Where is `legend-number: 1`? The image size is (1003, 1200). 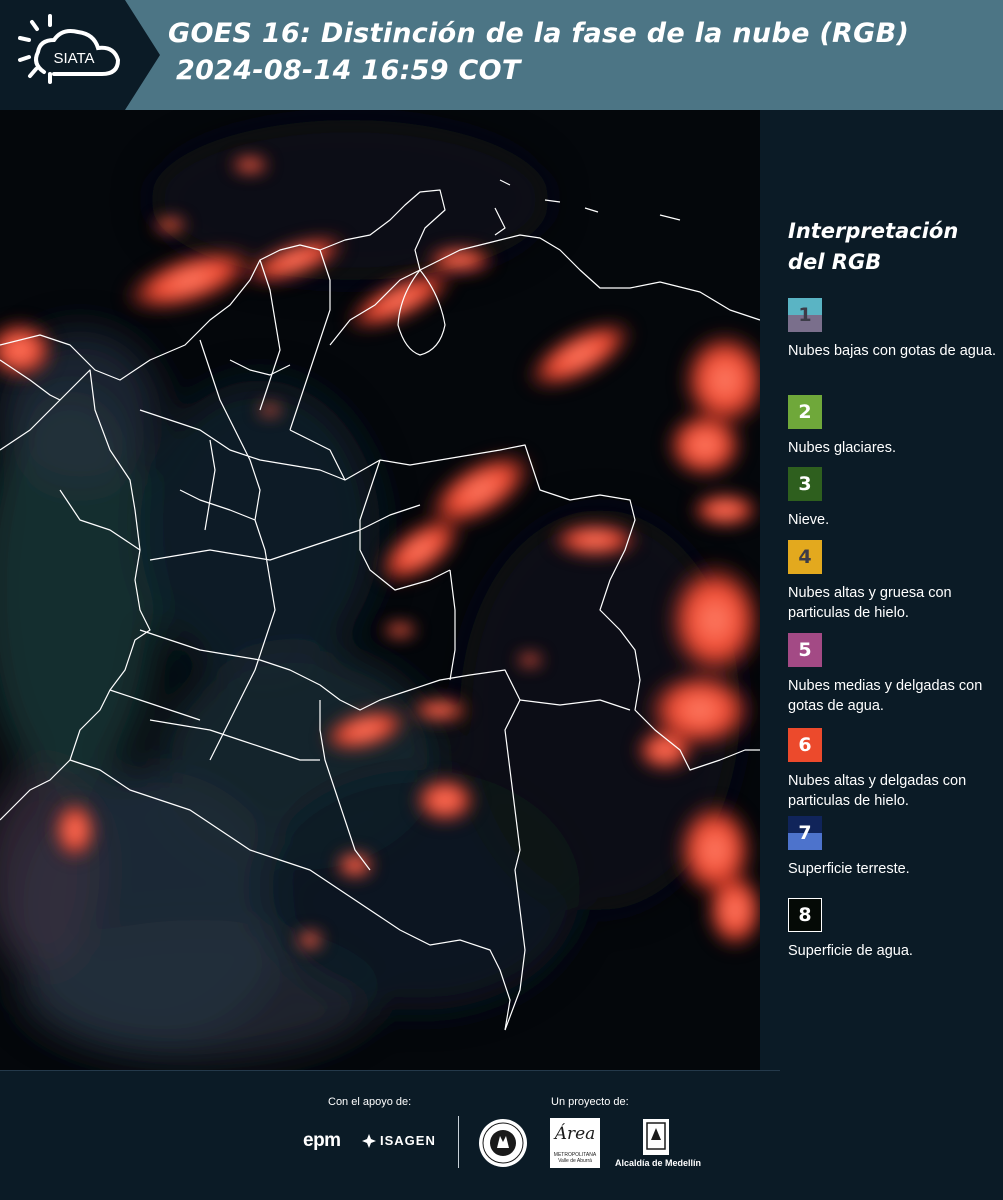
legend-number: 1 is located at coordinates (805, 315).